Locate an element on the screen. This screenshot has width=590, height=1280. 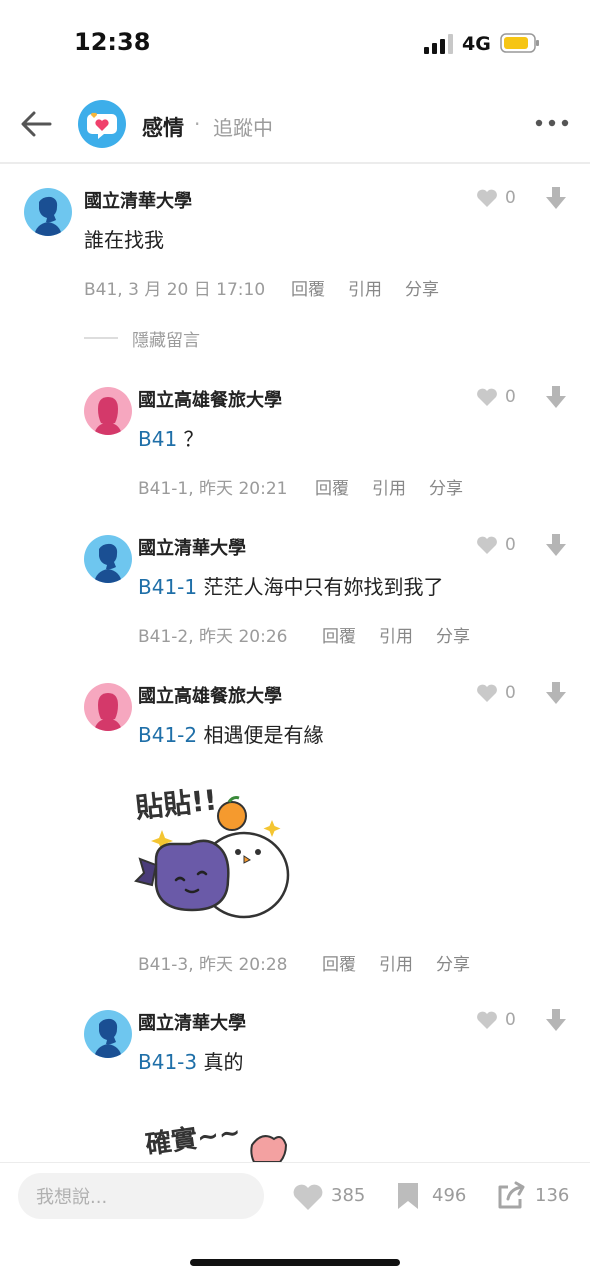
signal-icon is located at coordinates (438, 44).